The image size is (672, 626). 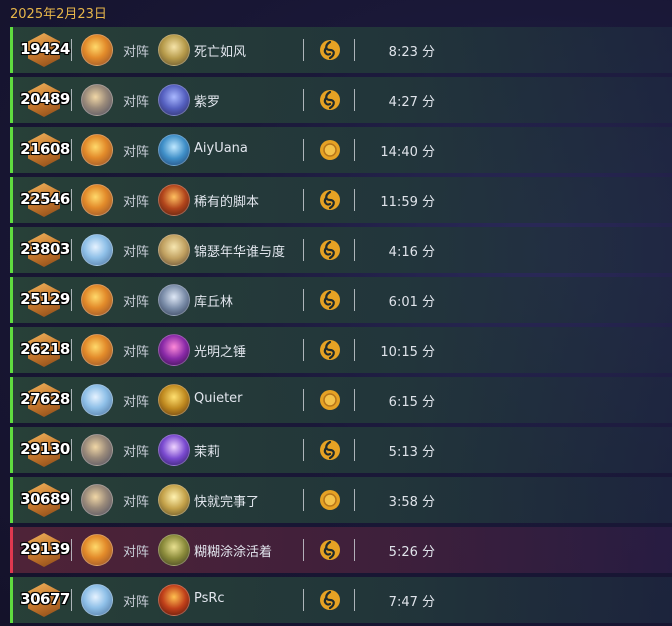 I want to click on opponent-name: Quieter, so click(x=218, y=398).